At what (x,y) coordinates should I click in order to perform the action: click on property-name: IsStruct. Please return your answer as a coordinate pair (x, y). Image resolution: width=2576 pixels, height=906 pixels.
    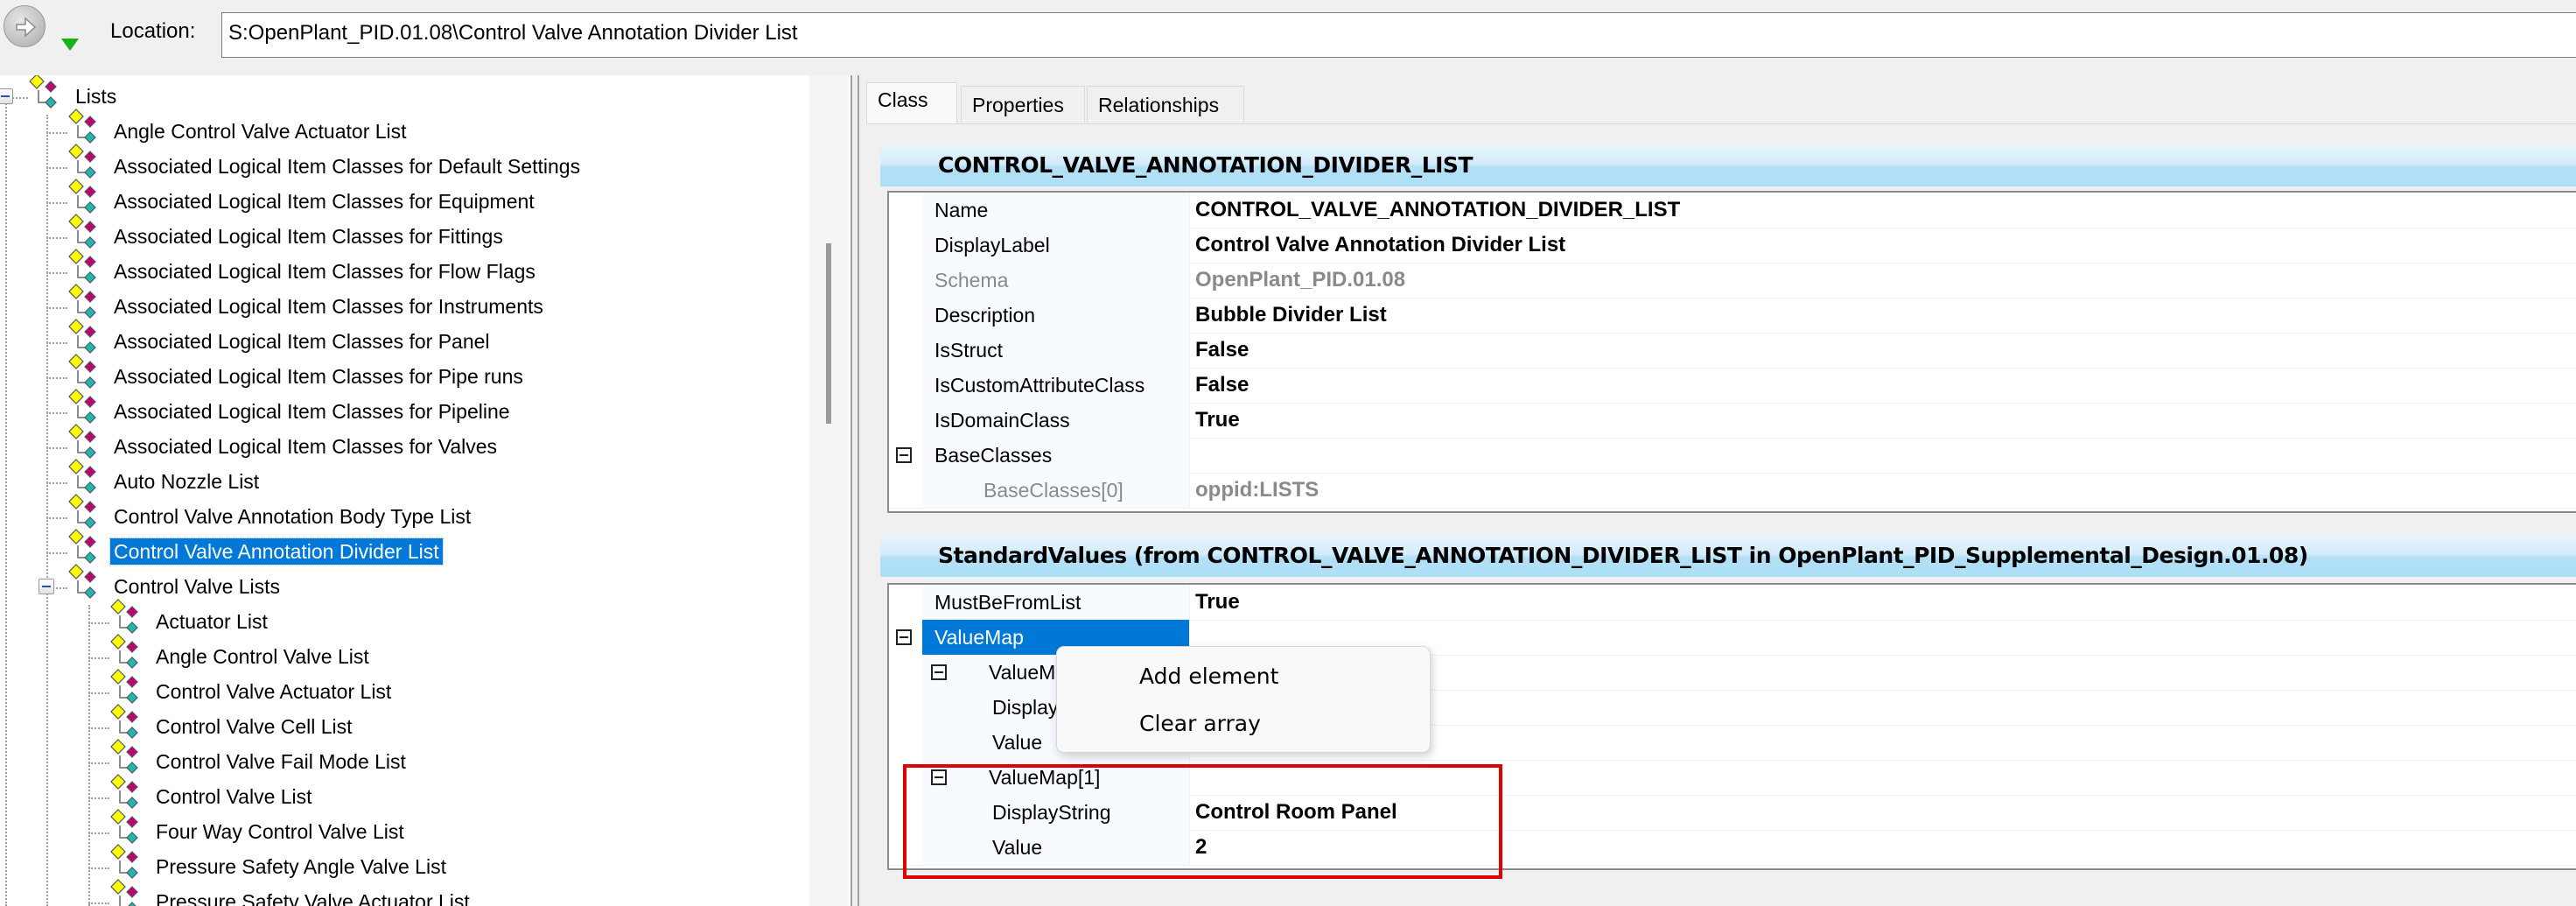
    Looking at the image, I should click on (1056, 350).